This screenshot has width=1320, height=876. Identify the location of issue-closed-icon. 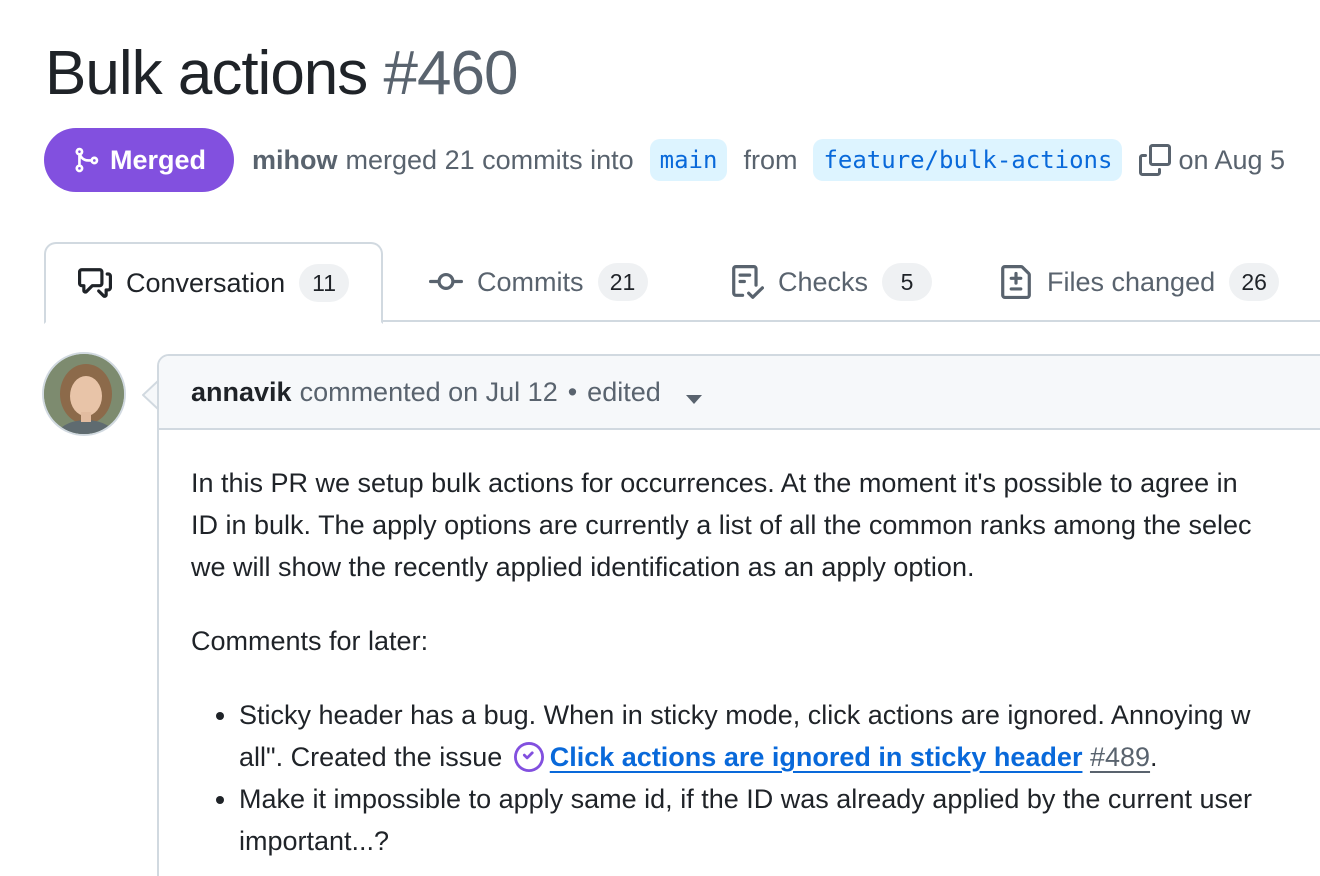
(528, 757).